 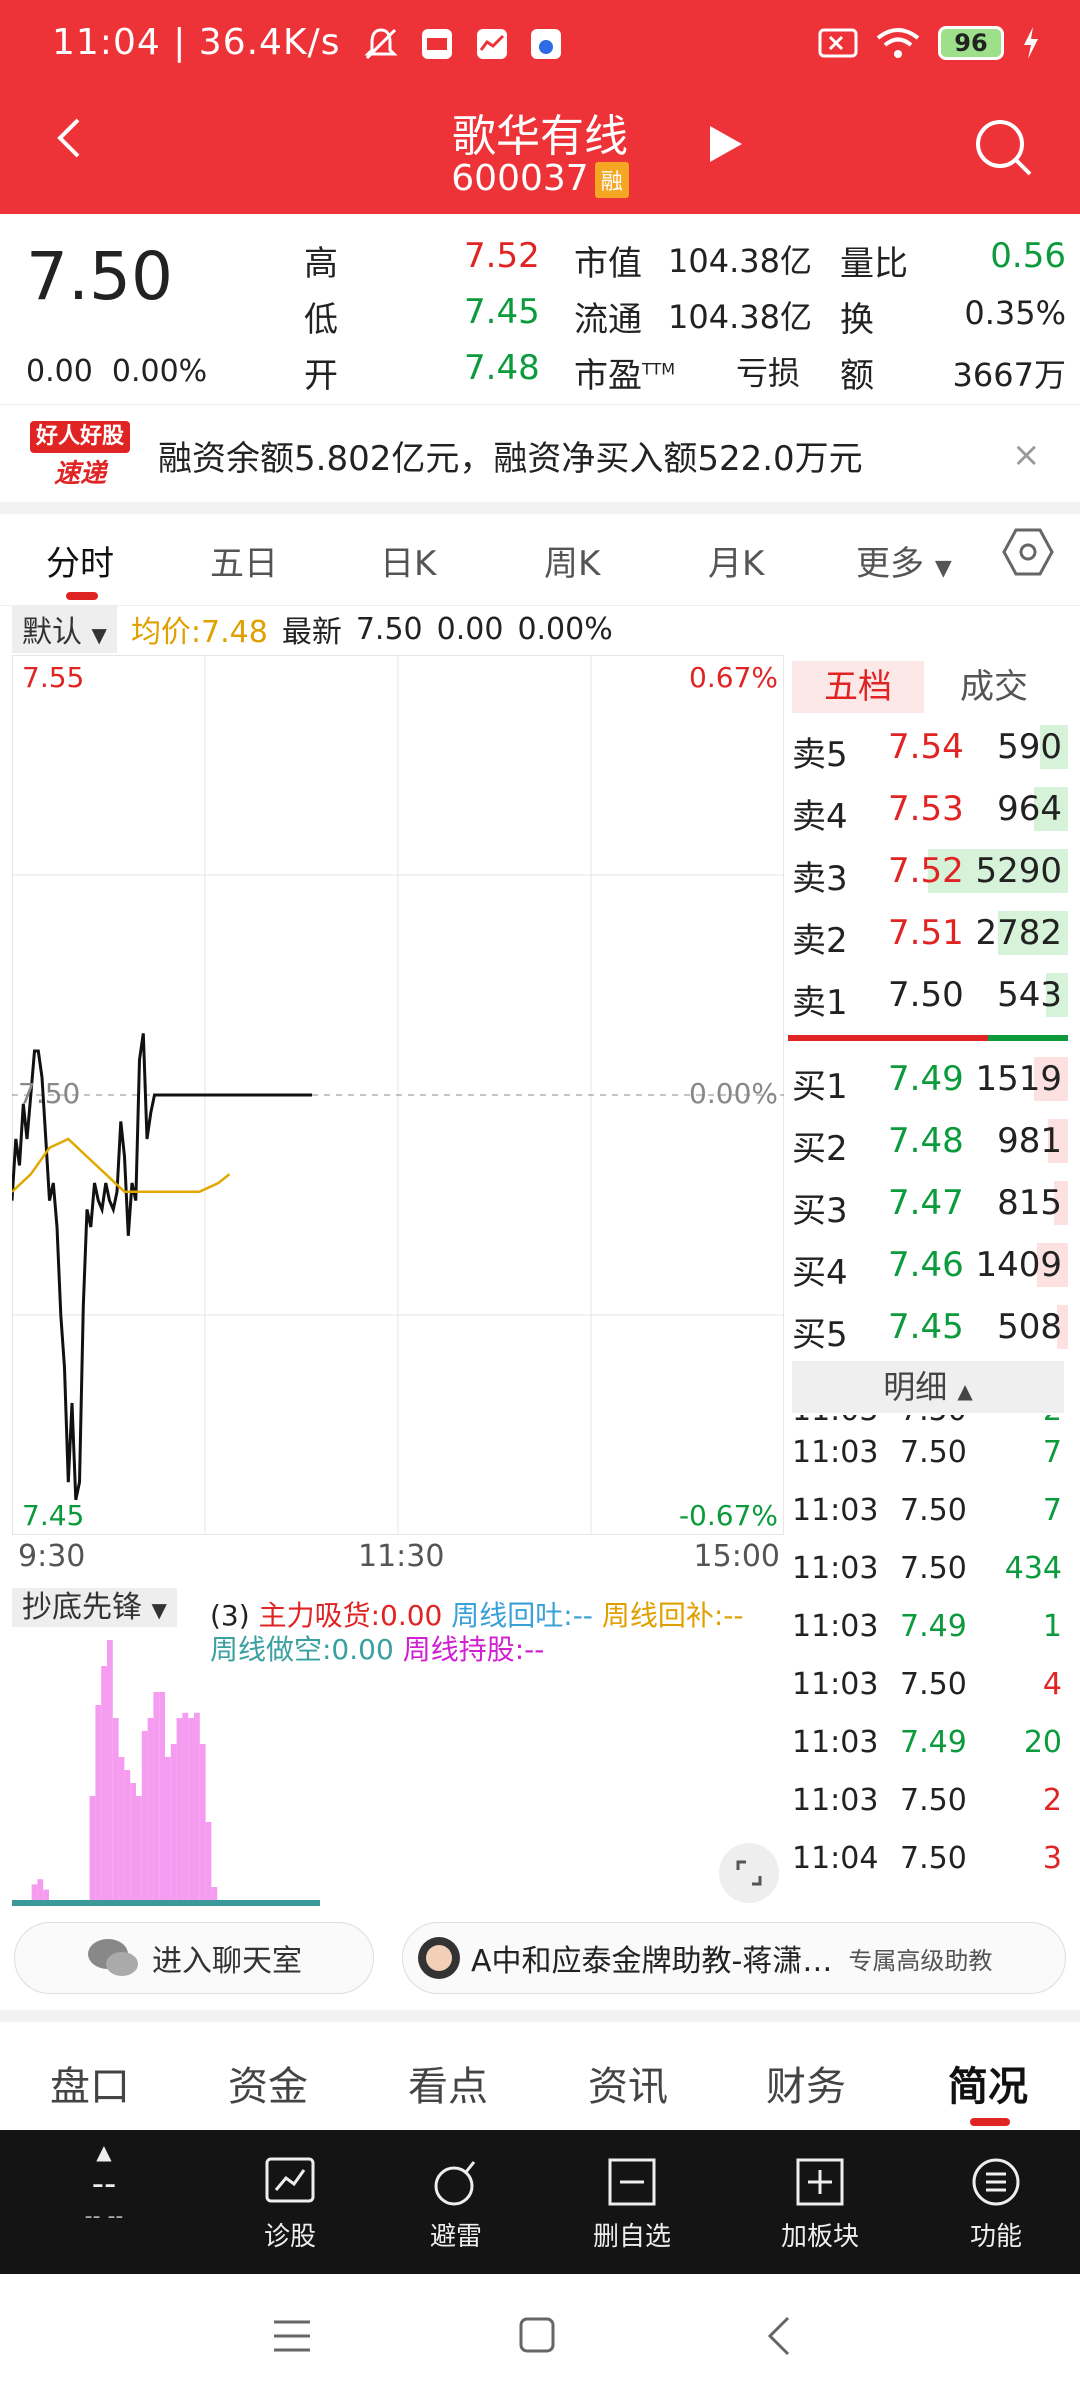 What do you see at coordinates (806, 2083) in the screenshot?
I see `tab-financials: 财务` at bounding box center [806, 2083].